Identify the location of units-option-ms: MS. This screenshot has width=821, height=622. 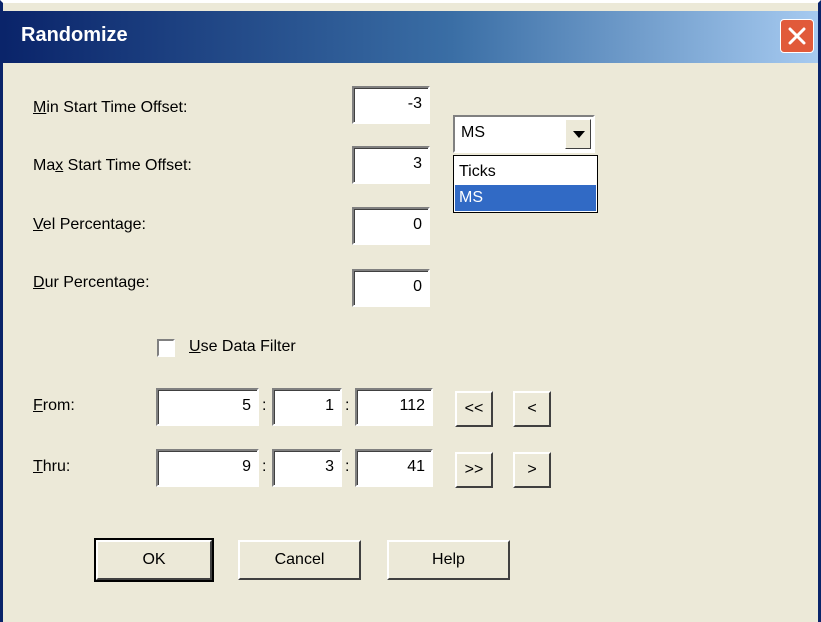
(525, 198).